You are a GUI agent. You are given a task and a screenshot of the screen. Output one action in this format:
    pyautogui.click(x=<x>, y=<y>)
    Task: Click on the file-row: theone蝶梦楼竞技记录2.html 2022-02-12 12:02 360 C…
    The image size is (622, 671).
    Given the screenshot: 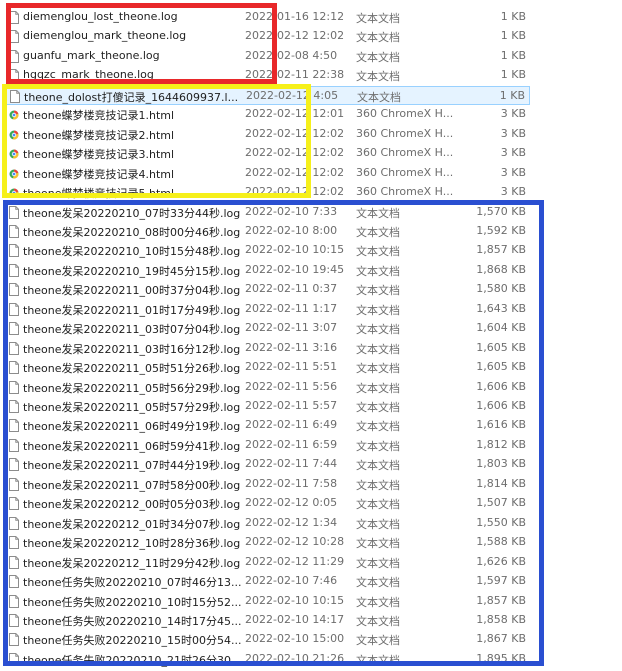 What is the action you would take?
    pyautogui.click(x=267, y=134)
    